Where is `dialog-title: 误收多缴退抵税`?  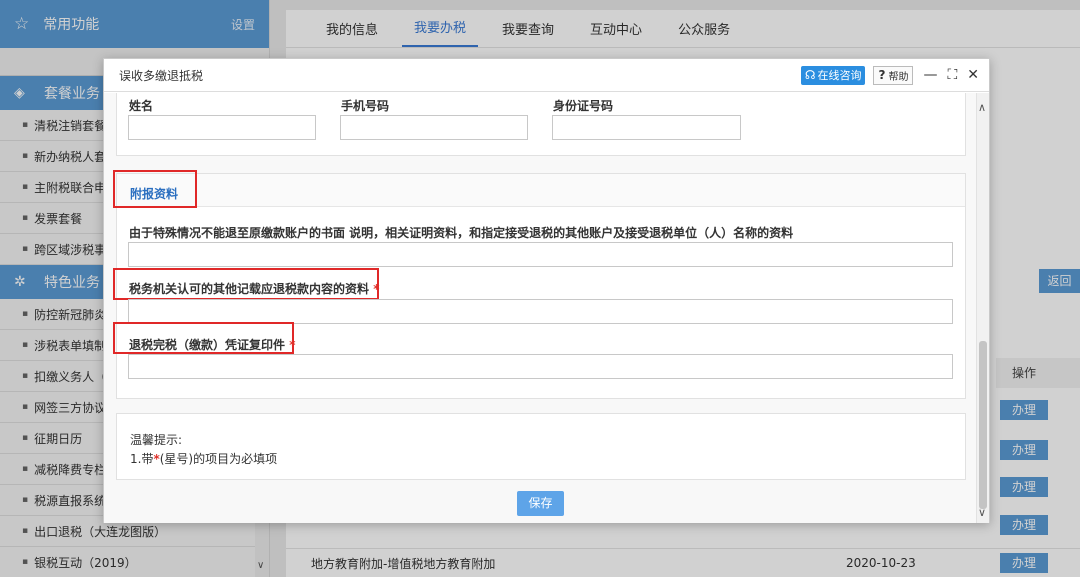 dialog-title: 误收多缴退抵税 is located at coordinates (161, 75).